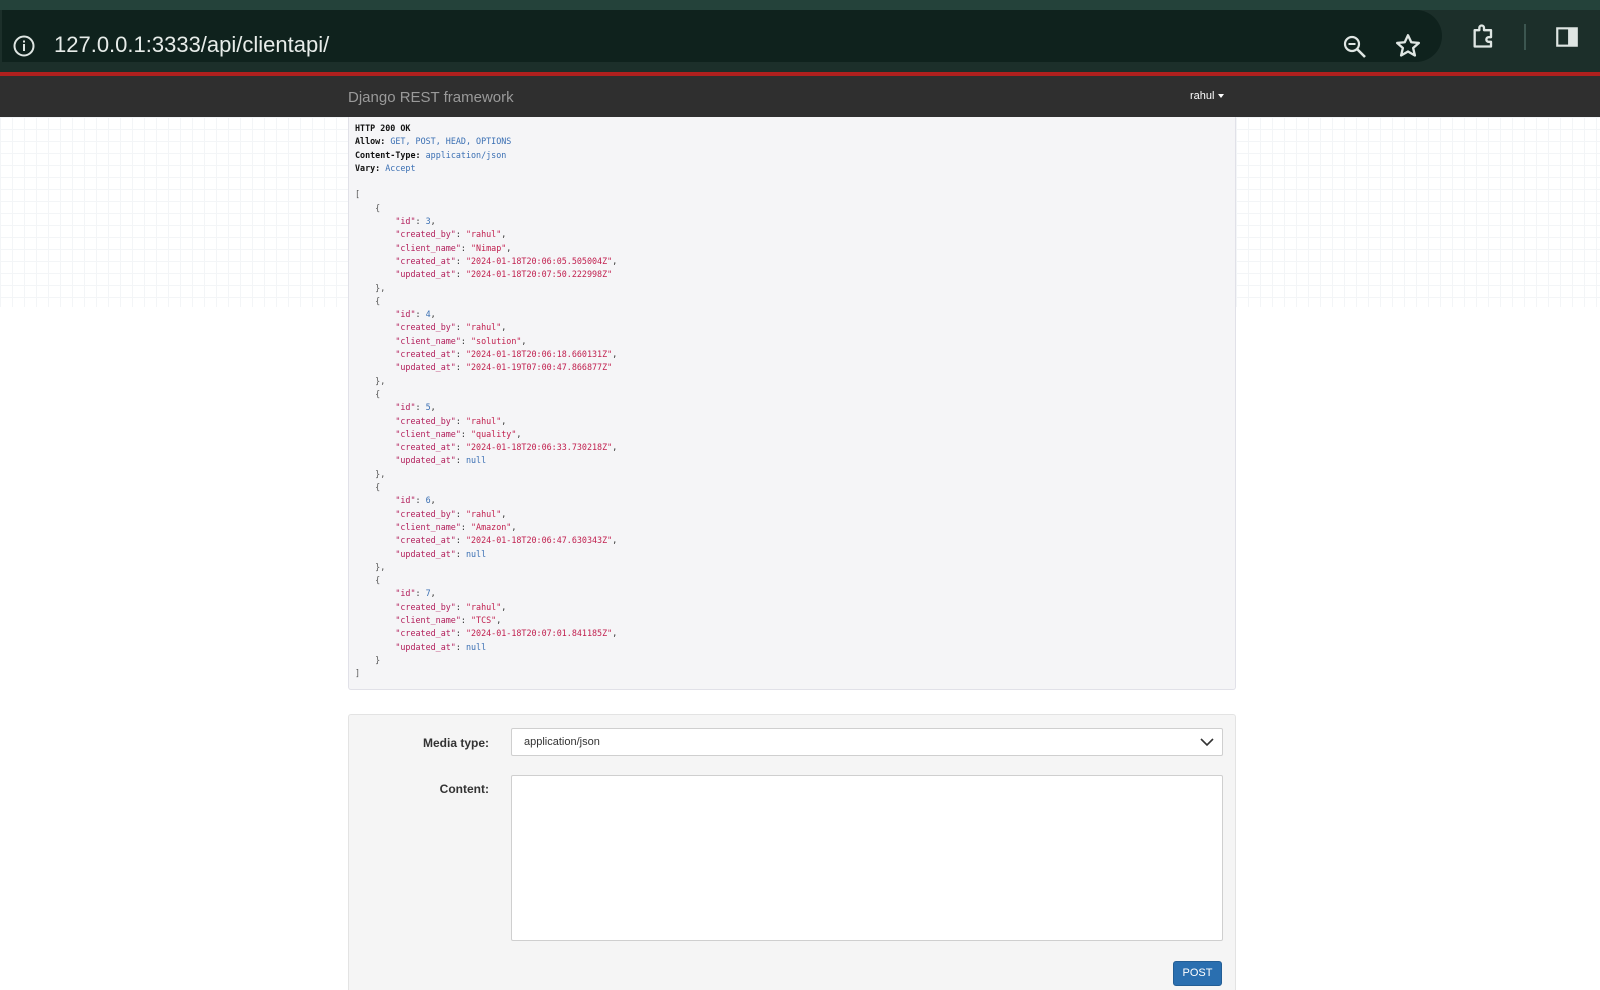  What do you see at coordinates (383, 128) in the screenshot?
I see `http-status: HTTP 200 OK` at bounding box center [383, 128].